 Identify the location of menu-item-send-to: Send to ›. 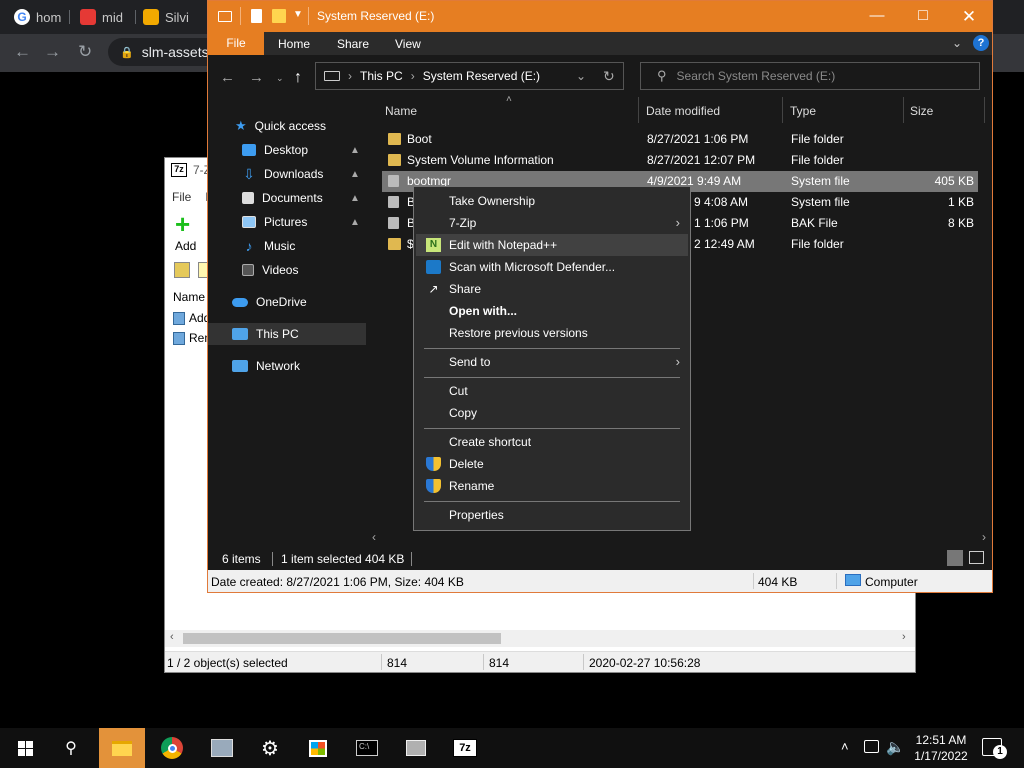
(552, 362).